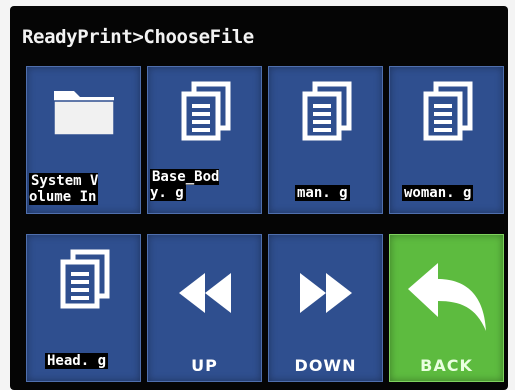 The height and width of the screenshot is (390, 515). I want to click on folder-icon, so click(83, 113).